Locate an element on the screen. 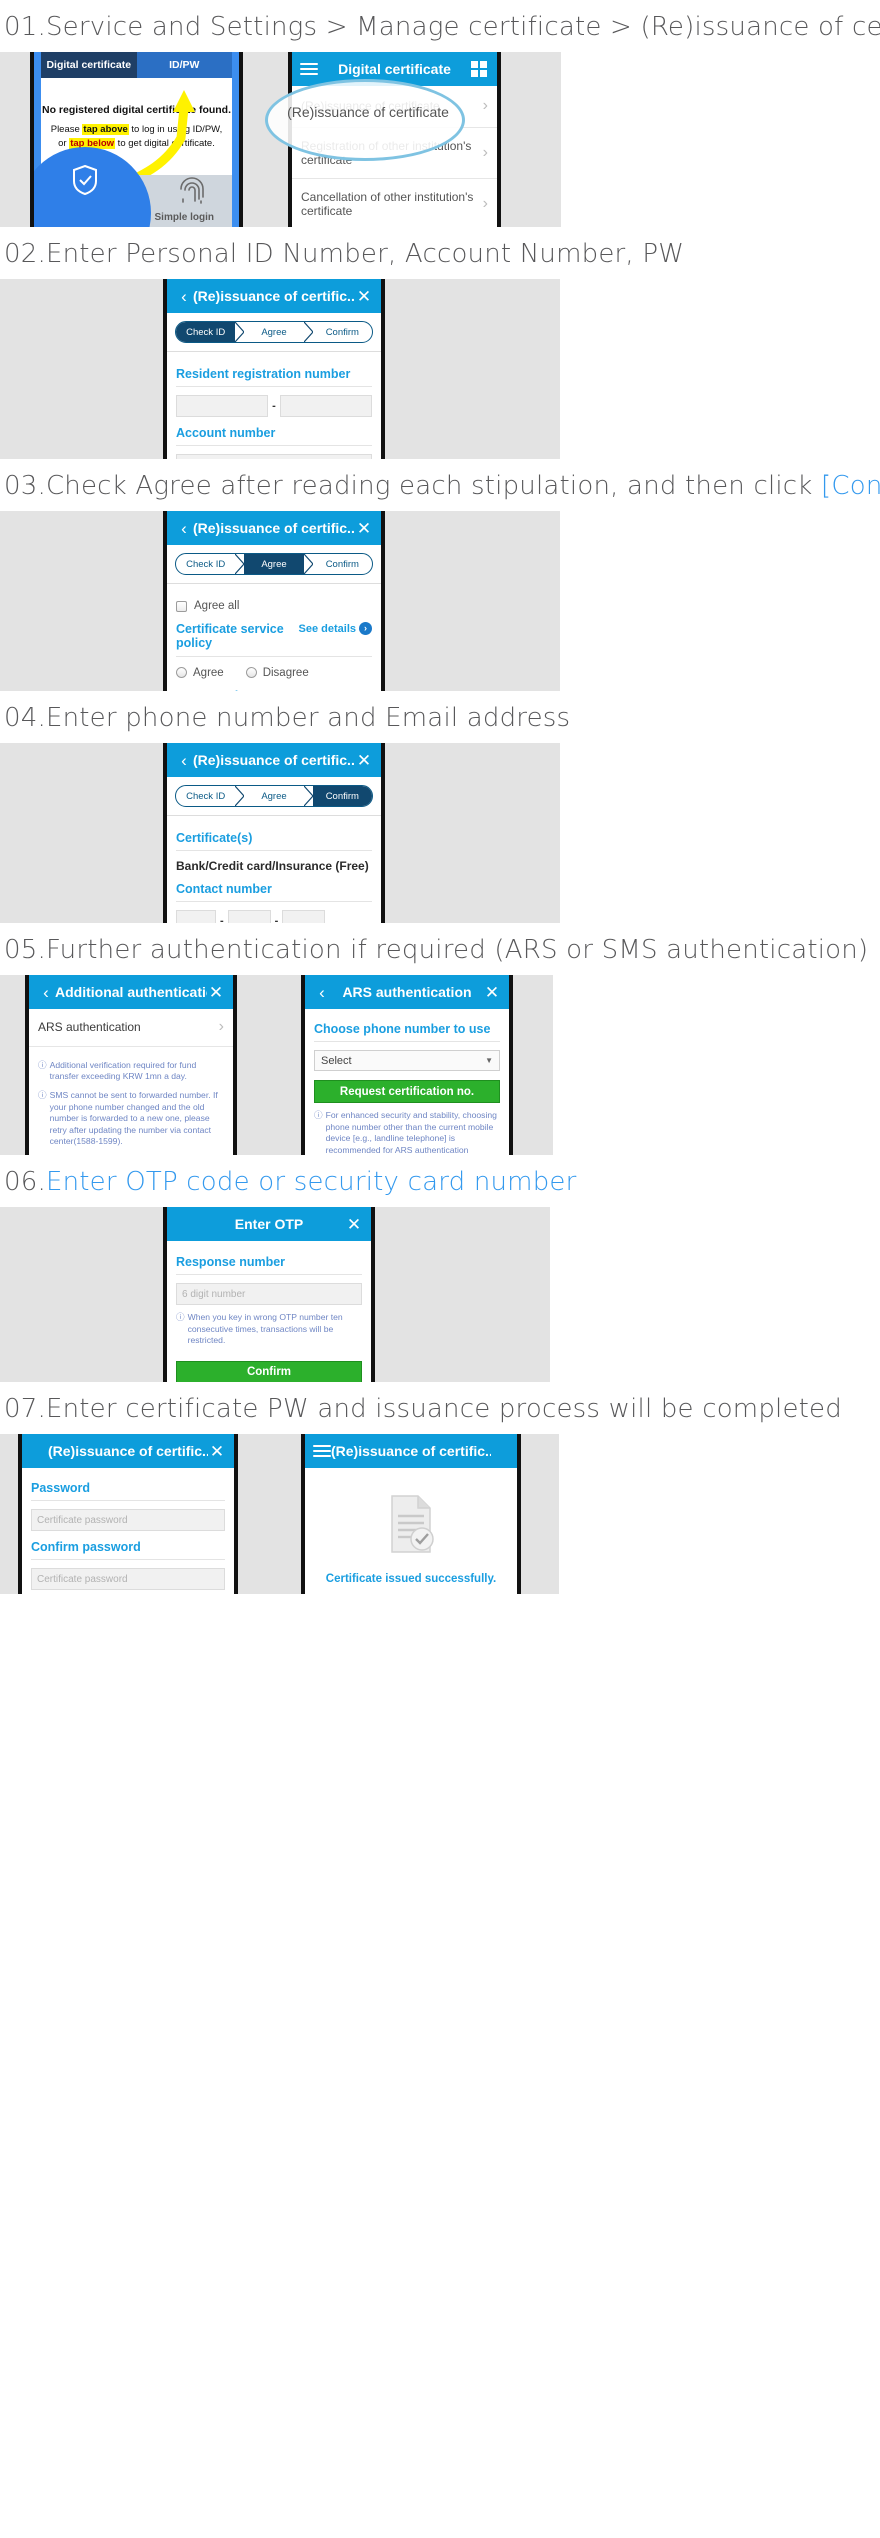  phone-part3-input is located at coordinates (304, 916).